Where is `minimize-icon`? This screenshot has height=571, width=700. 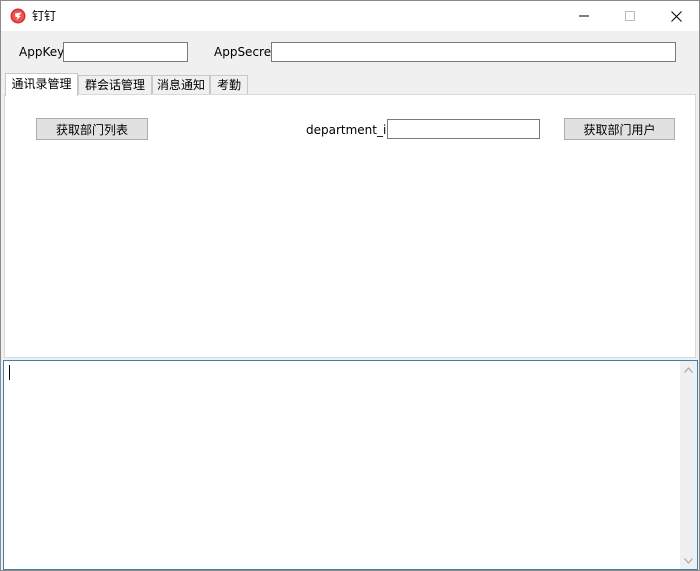
minimize-icon is located at coordinates (584, 16).